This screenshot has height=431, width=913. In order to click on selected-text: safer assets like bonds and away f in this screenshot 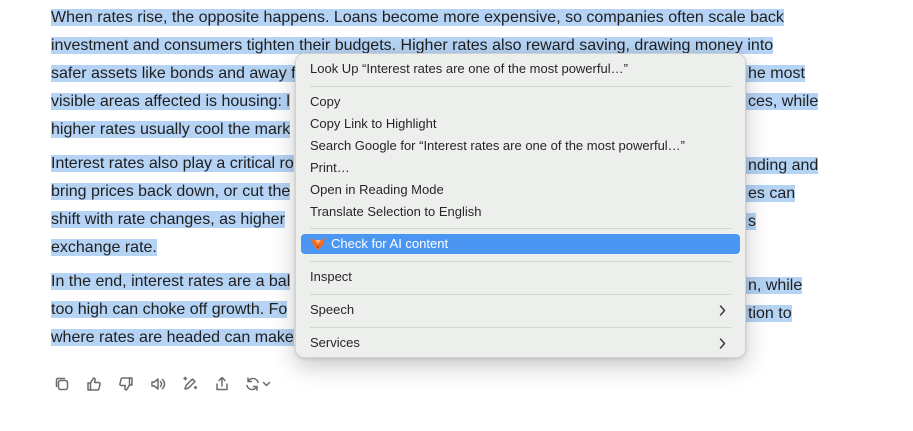, I will do `click(173, 73)`.